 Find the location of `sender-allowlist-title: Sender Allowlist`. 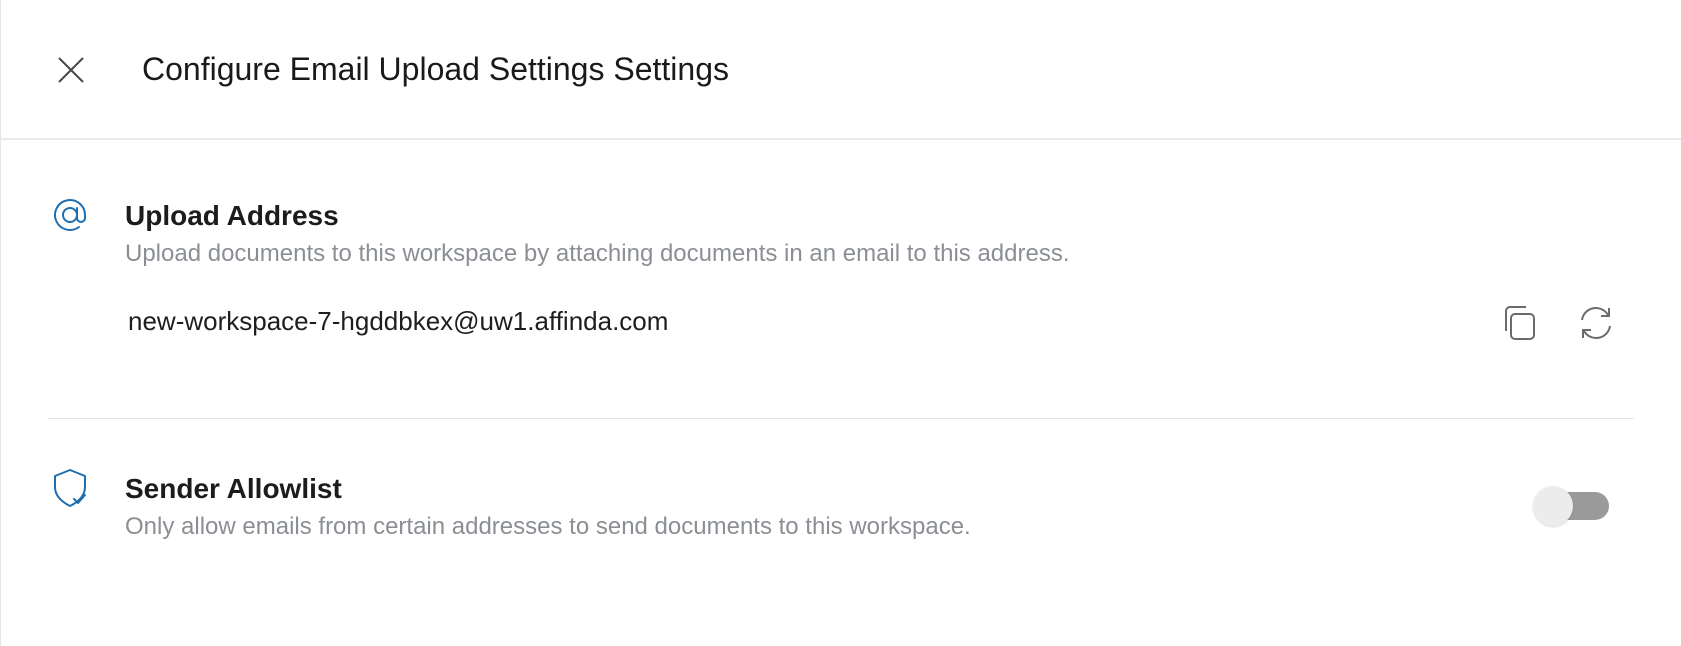

sender-allowlist-title: Sender Allowlist is located at coordinates (233, 488).